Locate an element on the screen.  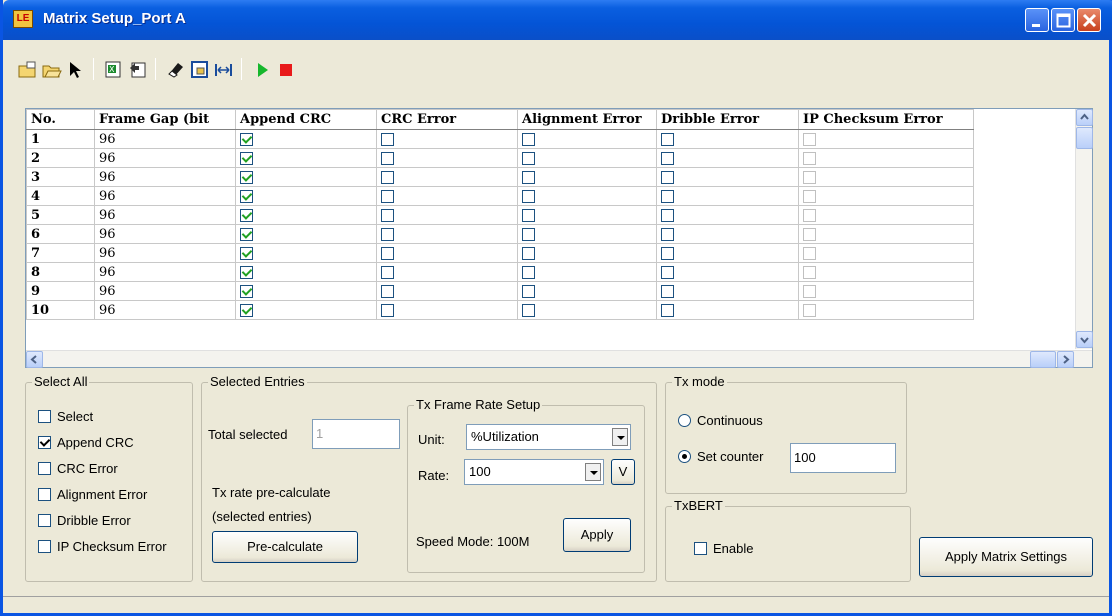
row-number-cell: 4 is located at coordinates (60, 196).